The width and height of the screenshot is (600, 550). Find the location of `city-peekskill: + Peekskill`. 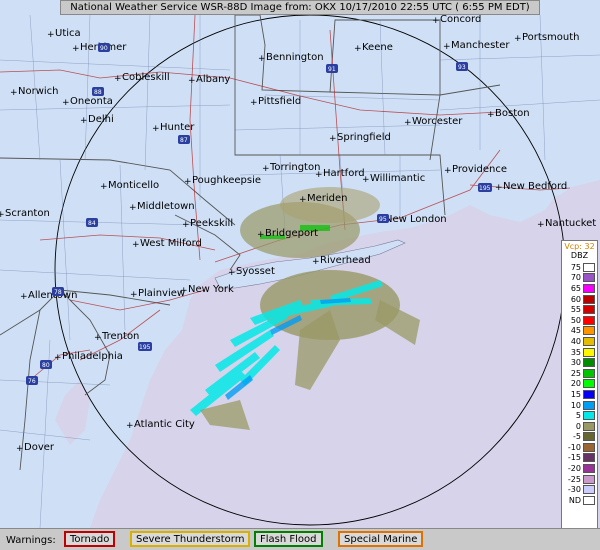

city-peekskill: + Peekskill is located at coordinates (207, 224).